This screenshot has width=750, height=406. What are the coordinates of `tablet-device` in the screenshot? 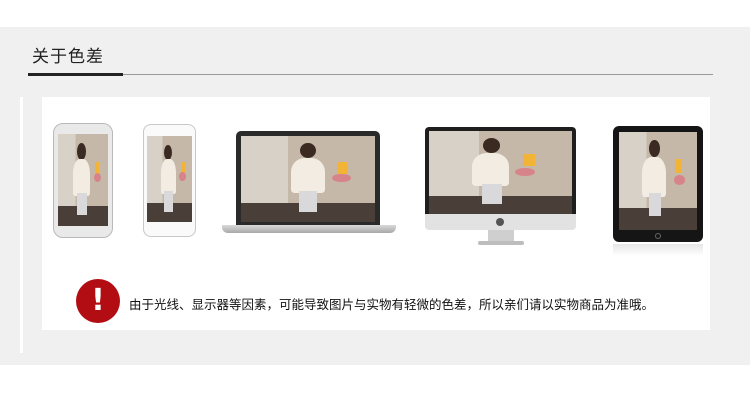 It's located at (658, 184).